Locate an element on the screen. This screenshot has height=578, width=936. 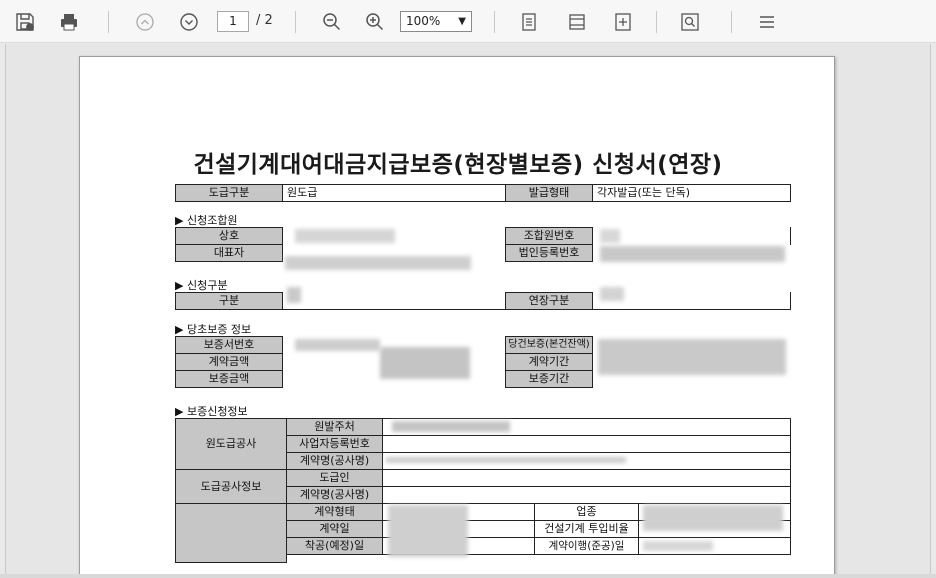
chevron-down-icon: ▼ is located at coordinates (462, 21).